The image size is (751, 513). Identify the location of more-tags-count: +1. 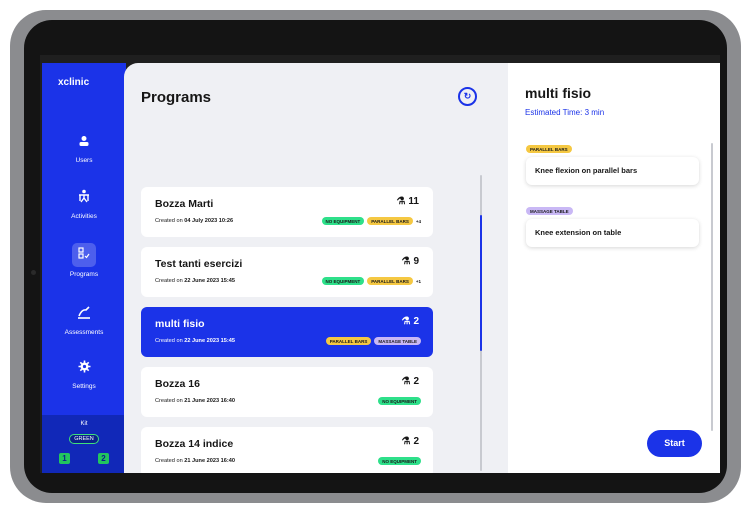
(418, 281).